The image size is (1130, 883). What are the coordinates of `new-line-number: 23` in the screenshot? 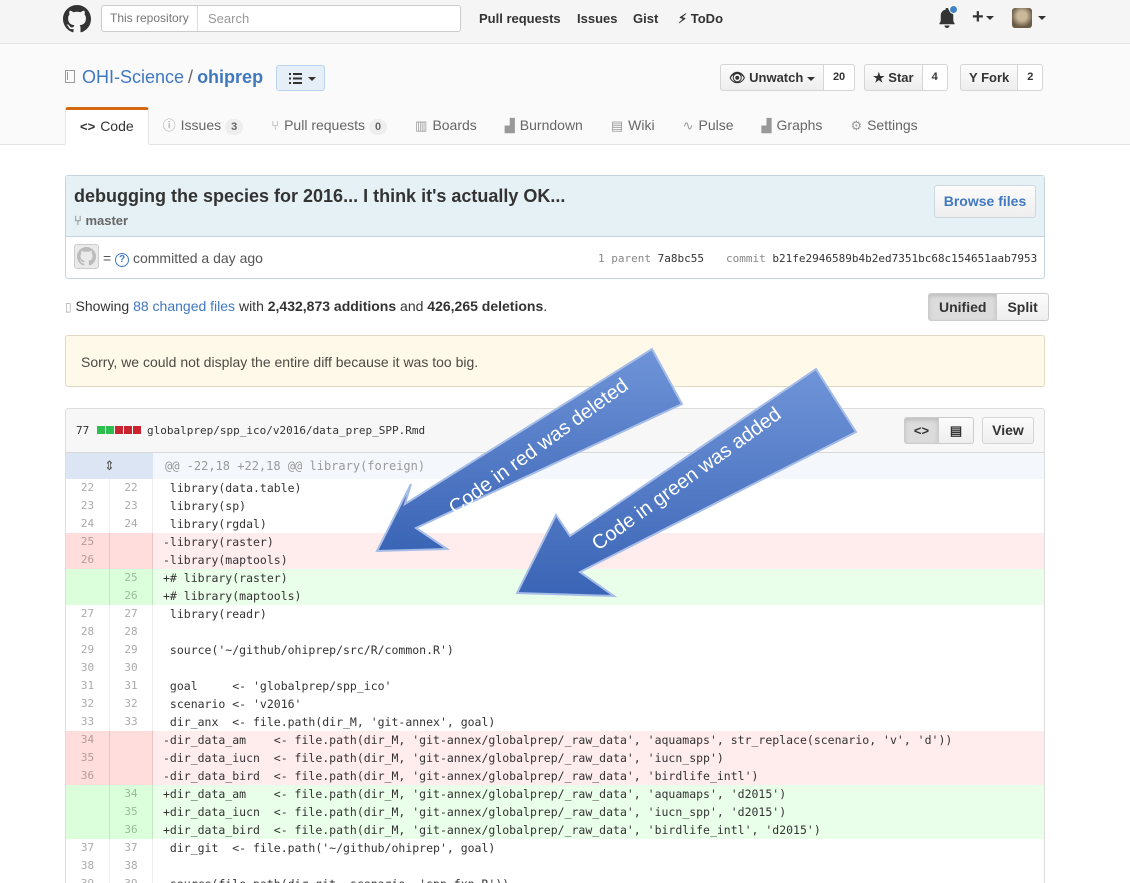 It's located at (131, 506).